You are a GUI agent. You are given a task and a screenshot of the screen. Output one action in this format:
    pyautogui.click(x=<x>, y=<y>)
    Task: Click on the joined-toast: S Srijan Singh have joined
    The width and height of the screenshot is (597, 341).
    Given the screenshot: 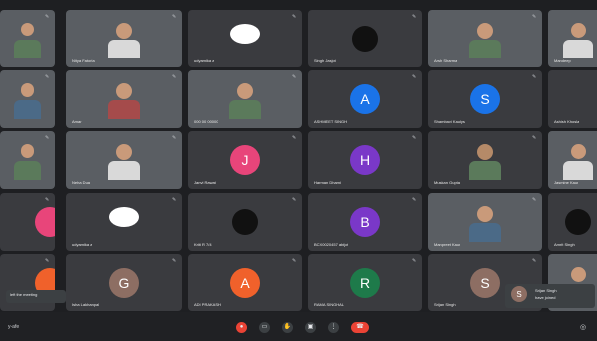 What is the action you would take?
    pyautogui.click(x=550, y=296)
    